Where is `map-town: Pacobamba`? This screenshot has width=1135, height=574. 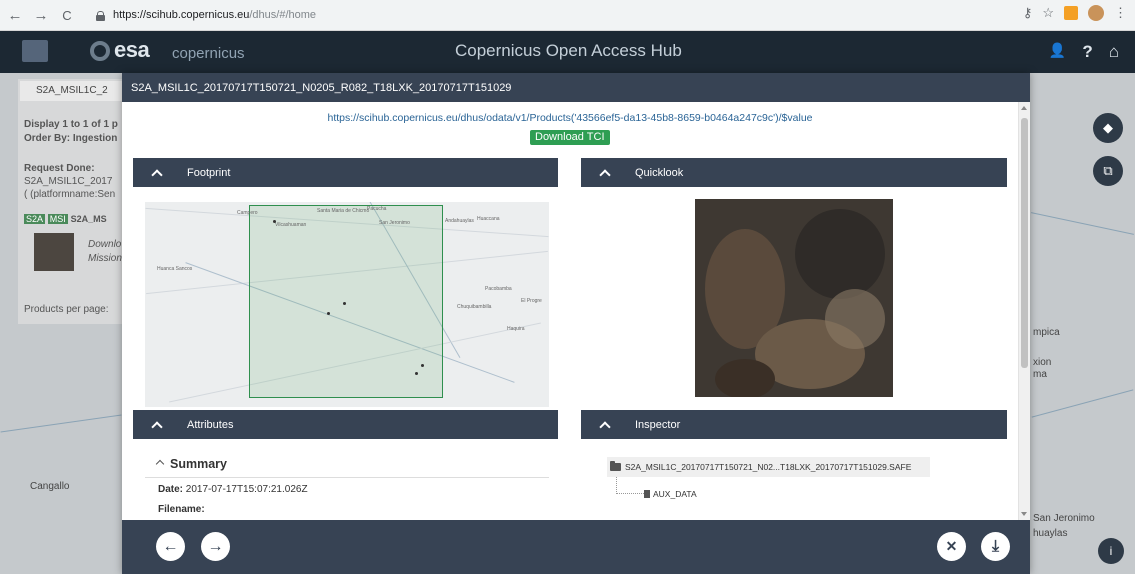 map-town: Pacobamba is located at coordinates (498, 289).